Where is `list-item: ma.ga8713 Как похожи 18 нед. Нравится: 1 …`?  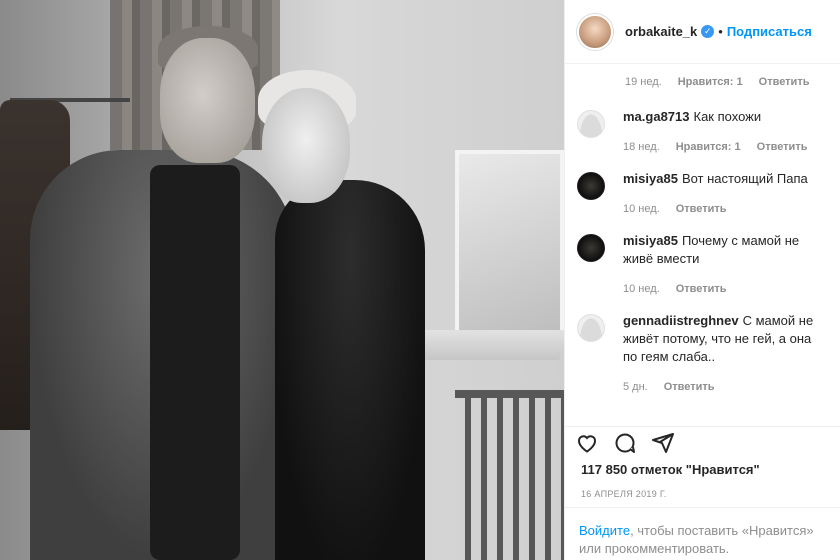 list-item: ma.ga8713 Как похожи 18 нед. Нравится: 1 … is located at coordinates (702, 137).